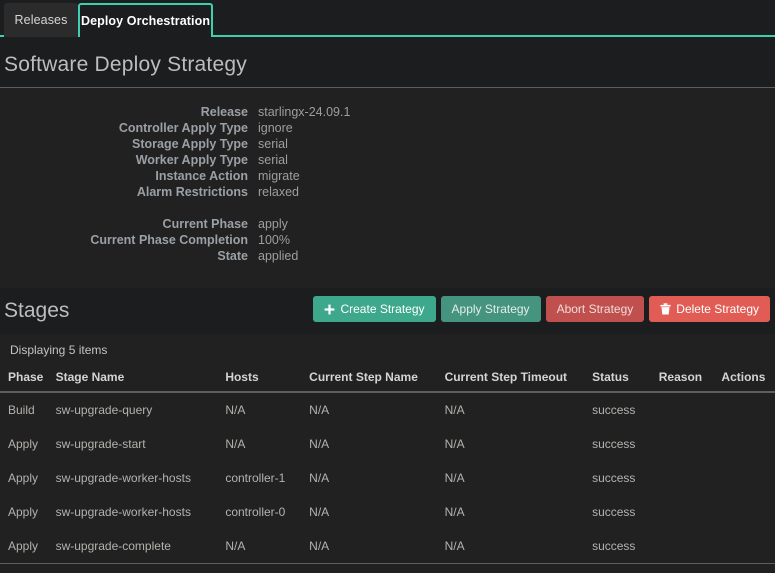 This screenshot has height=573, width=775. I want to click on cell-phase: Build, so click(21, 410).